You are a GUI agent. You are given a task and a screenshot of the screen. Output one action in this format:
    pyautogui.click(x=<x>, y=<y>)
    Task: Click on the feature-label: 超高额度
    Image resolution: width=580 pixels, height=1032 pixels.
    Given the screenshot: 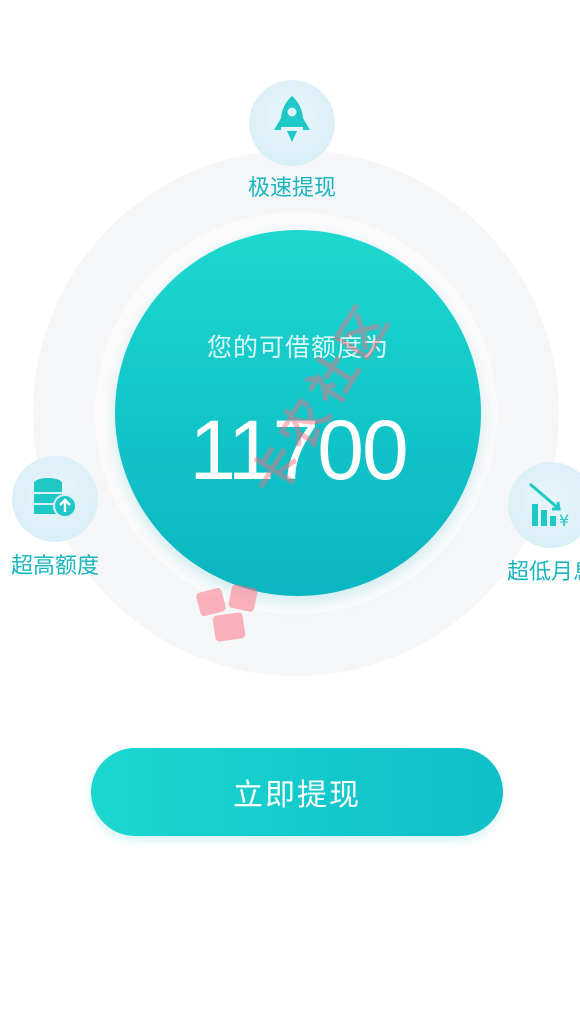 What is the action you would take?
    pyautogui.click(x=54, y=566)
    